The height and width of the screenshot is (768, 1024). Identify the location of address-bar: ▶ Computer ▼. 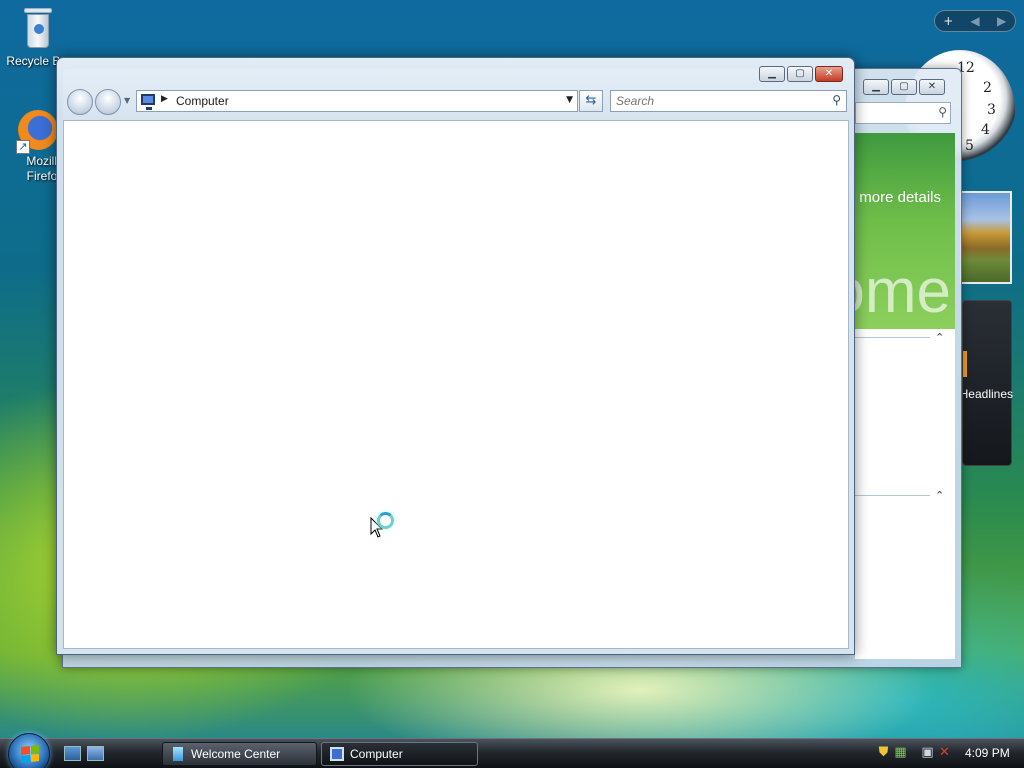
(357, 101).